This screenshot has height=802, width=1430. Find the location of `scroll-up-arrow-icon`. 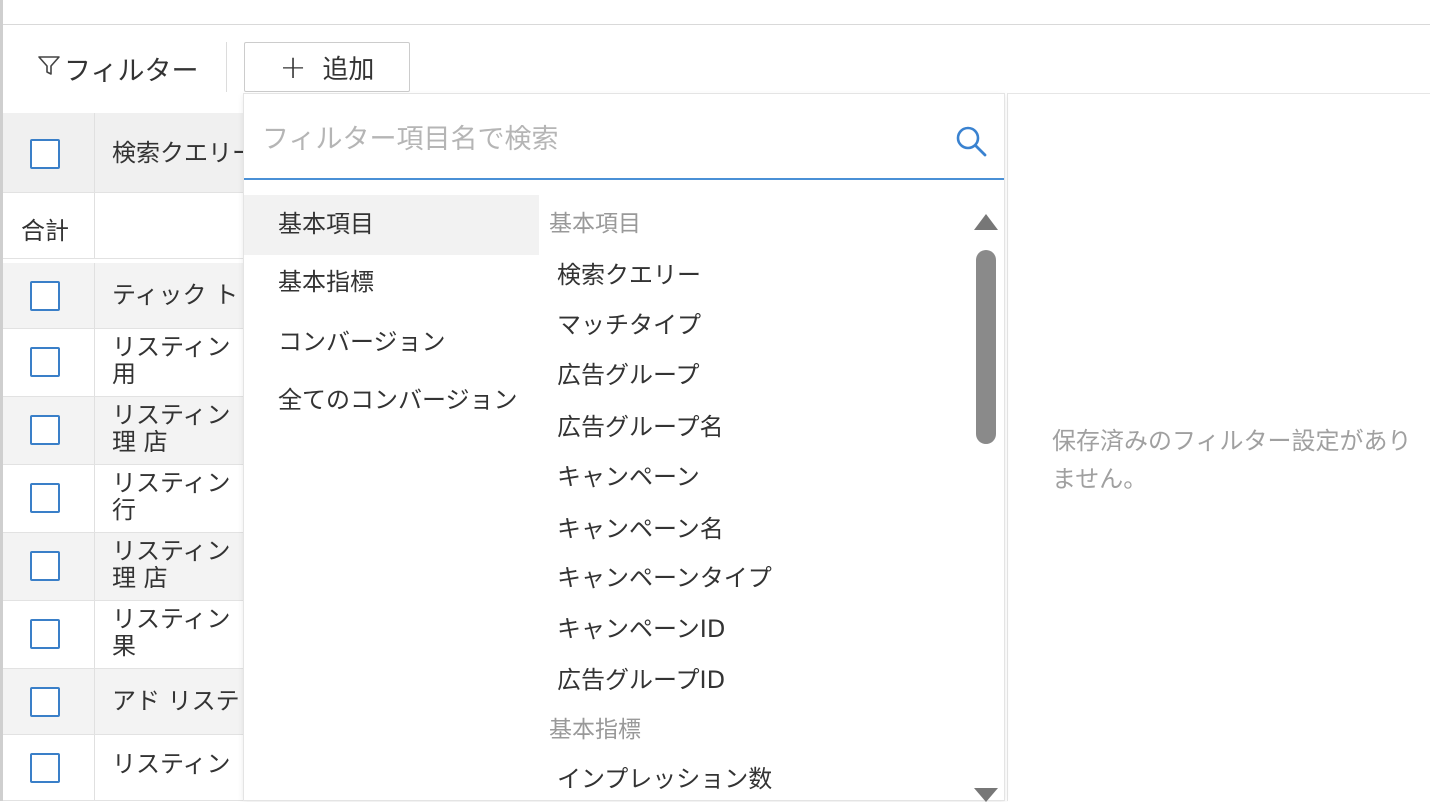

scroll-up-arrow-icon is located at coordinates (986, 222).